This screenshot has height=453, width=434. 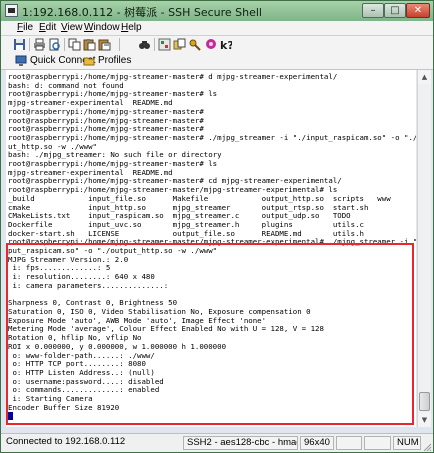 I want to click on terminal-line: o: www-folder-path......: ./www/, so click(x=81, y=355).